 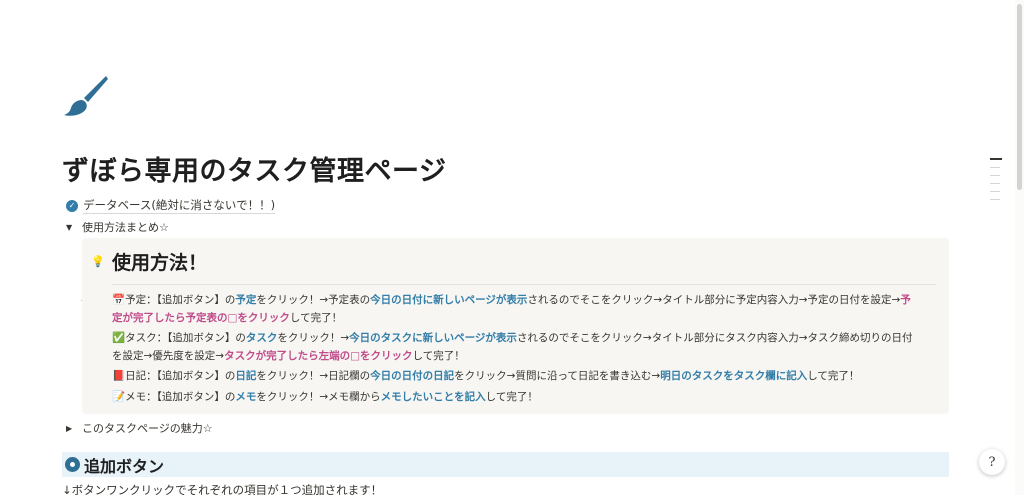 I want to click on toggle-charm: ▶ このタスクページの魅力☆, so click(x=139, y=428).